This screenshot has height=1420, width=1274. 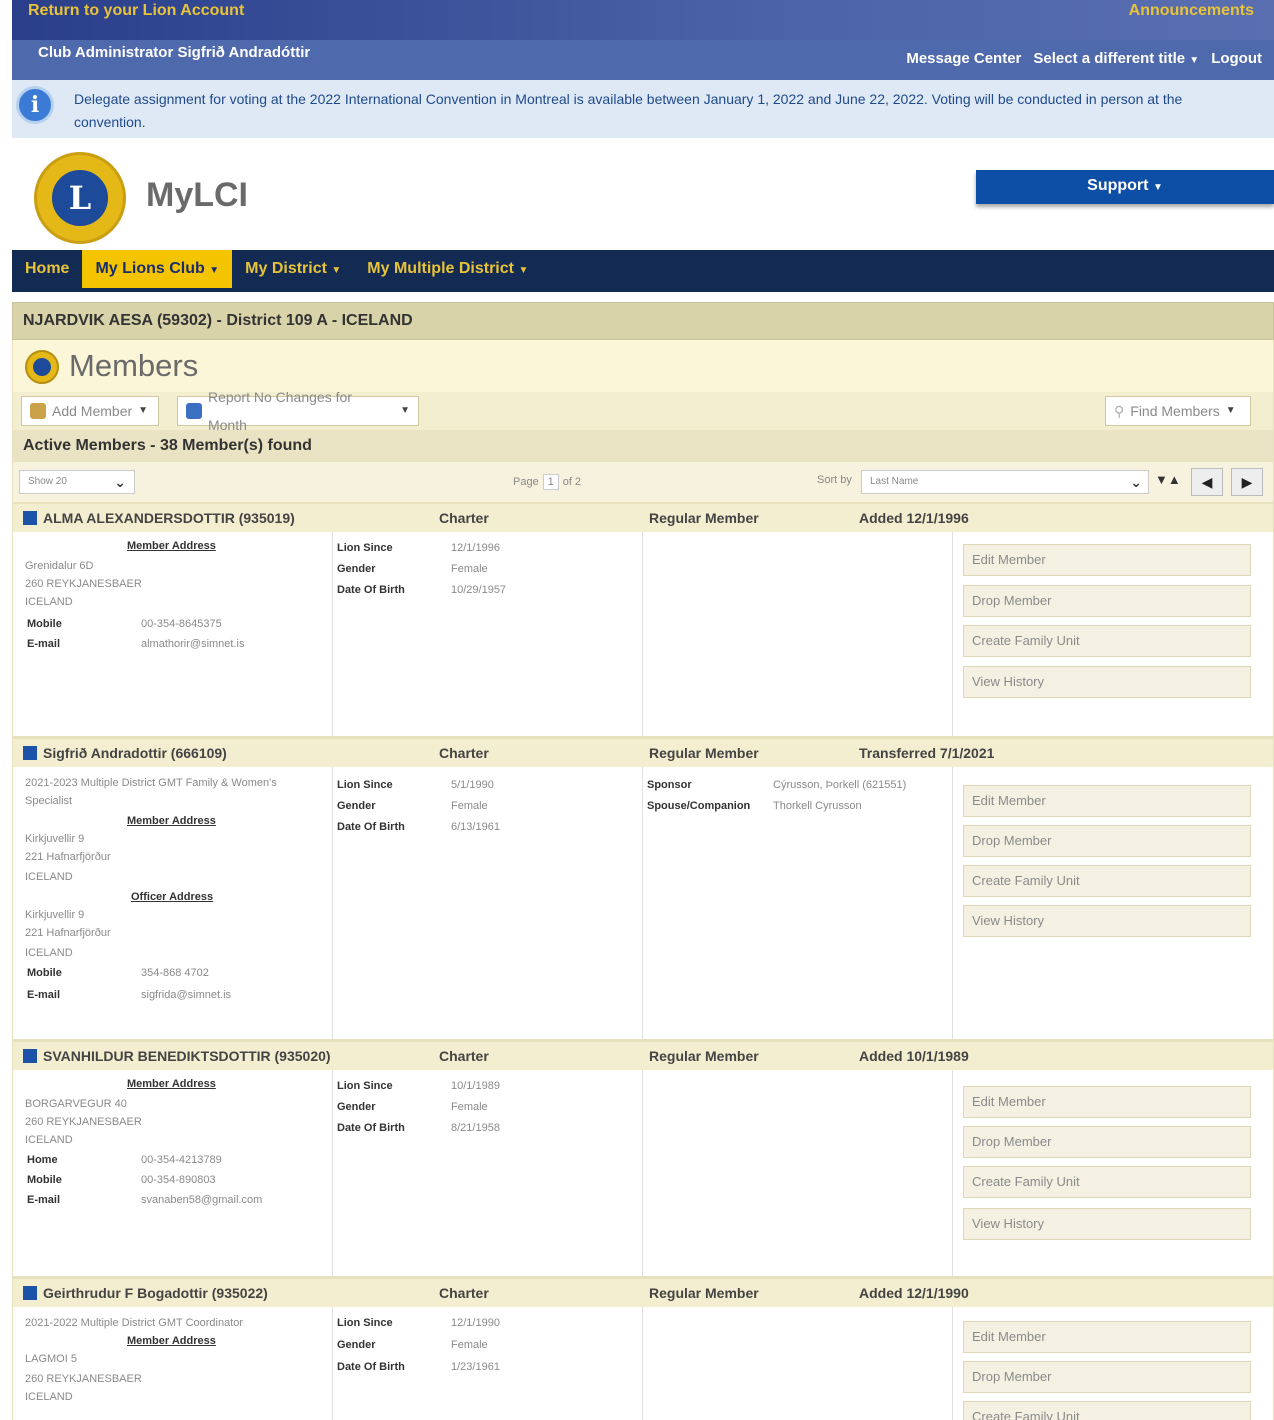 I want to click on member-name: Sigfrið Andradottir (666109), so click(x=135, y=753).